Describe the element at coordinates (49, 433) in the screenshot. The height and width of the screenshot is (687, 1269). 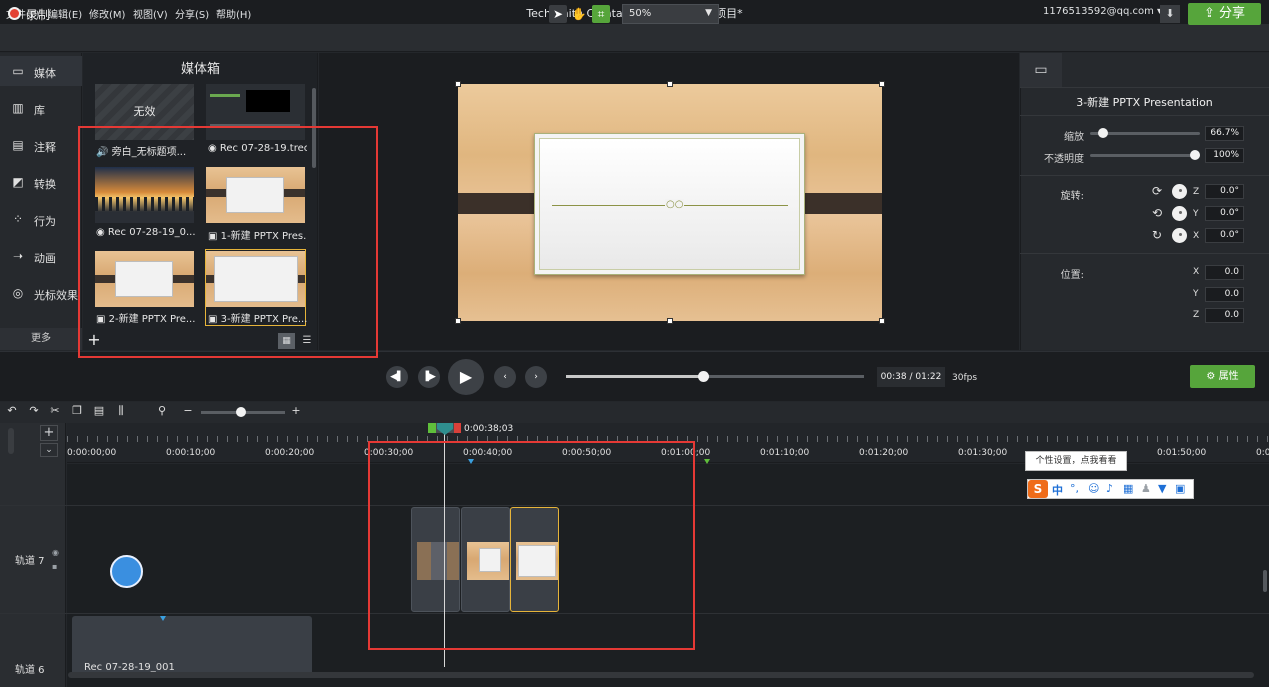
I see `add-track-icon: +` at that location.